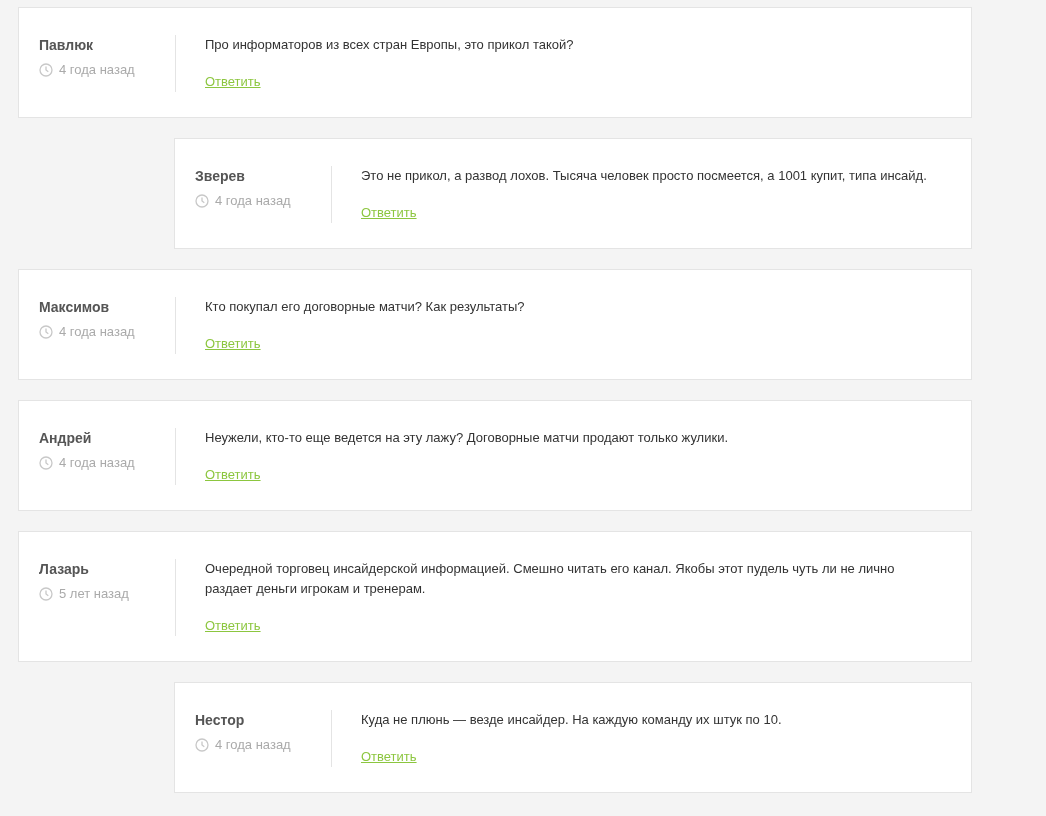  What do you see at coordinates (644, 176) in the screenshot?
I see `comment-text: Это не прикол, а развод лохов. Тысяча человек просто посмеется, а 1001 купит, типа инсайд.` at bounding box center [644, 176].